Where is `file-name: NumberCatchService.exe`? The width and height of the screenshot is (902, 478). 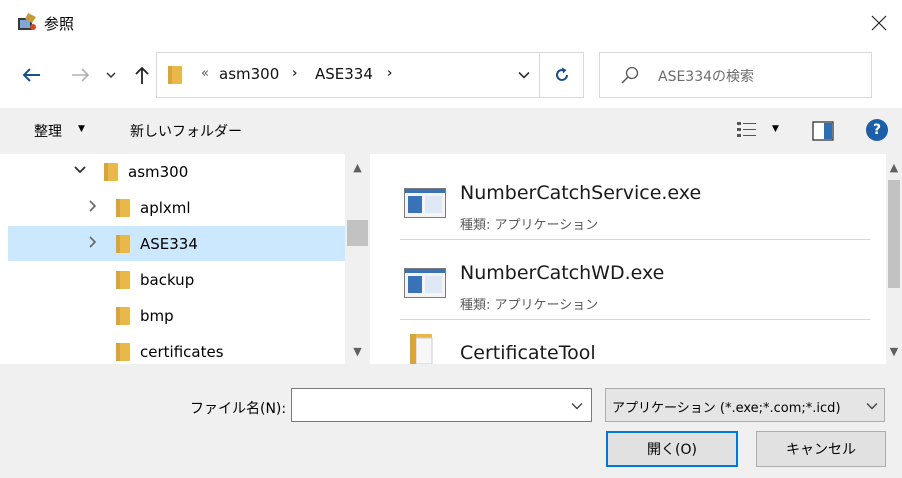 file-name: NumberCatchService.exe is located at coordinates (581, 193).